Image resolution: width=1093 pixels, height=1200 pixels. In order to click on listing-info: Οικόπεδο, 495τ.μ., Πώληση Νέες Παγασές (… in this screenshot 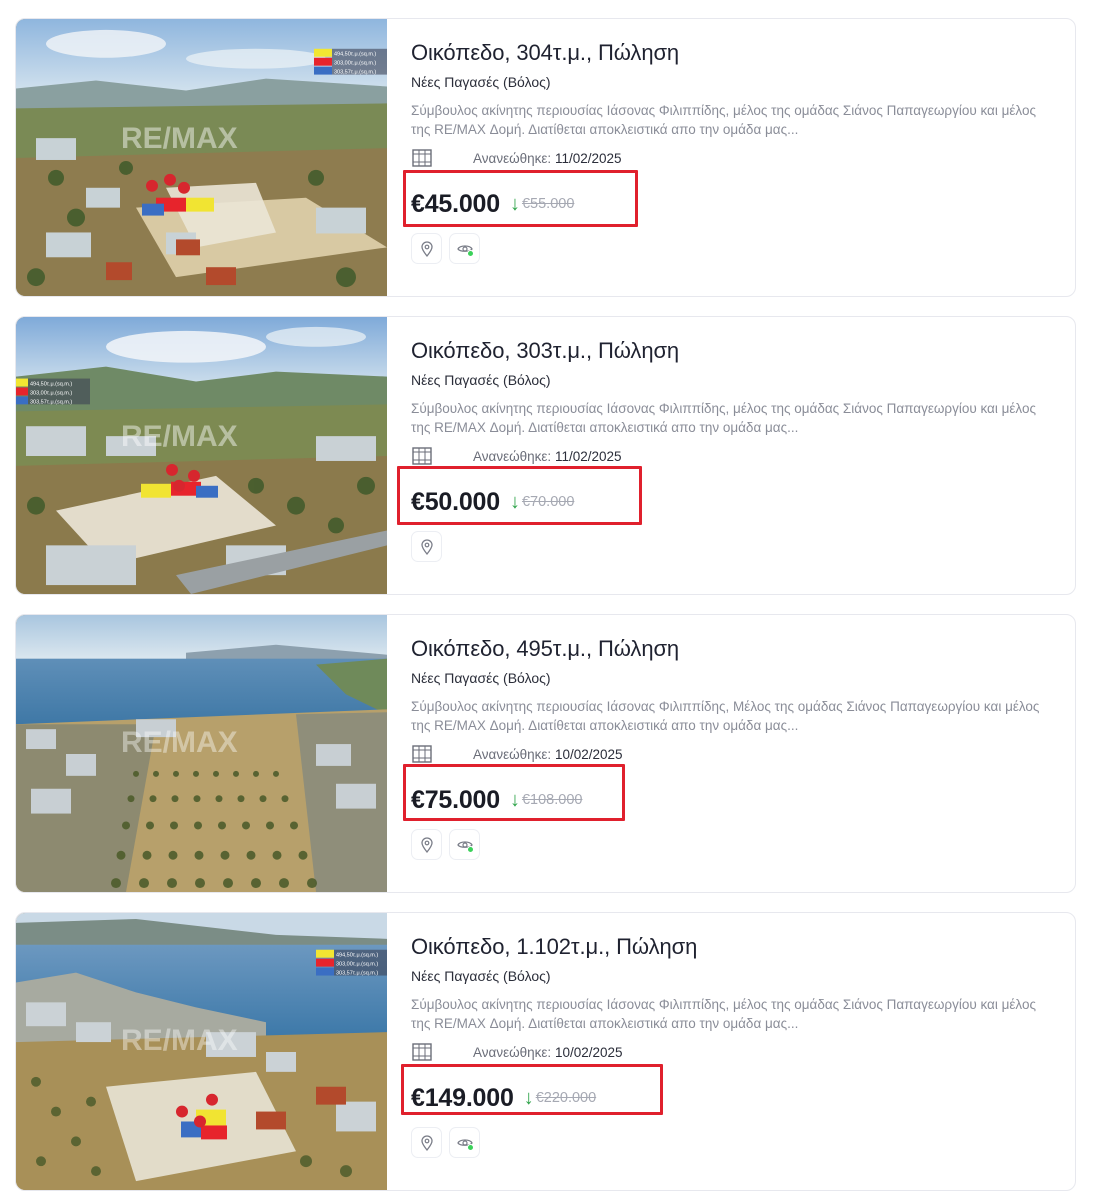, I will do `click(731, 753)`.